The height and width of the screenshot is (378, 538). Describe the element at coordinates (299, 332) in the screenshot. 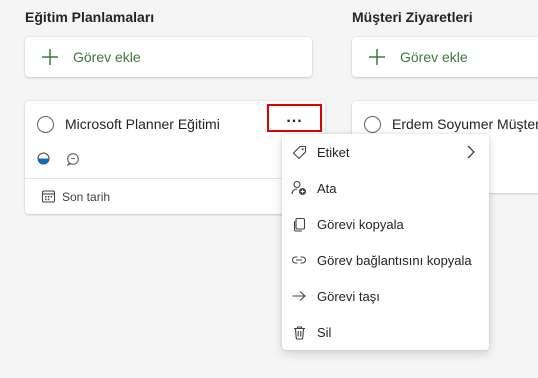

I see `trash-icon` at that location.